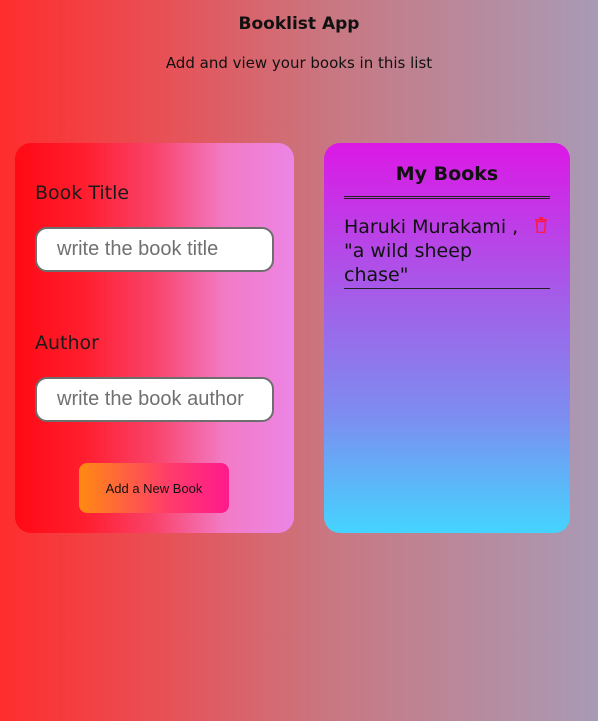 The width and height of the screenshot is (598, 721). I want to click on book-title-label: Book Title, so click(82, 193).